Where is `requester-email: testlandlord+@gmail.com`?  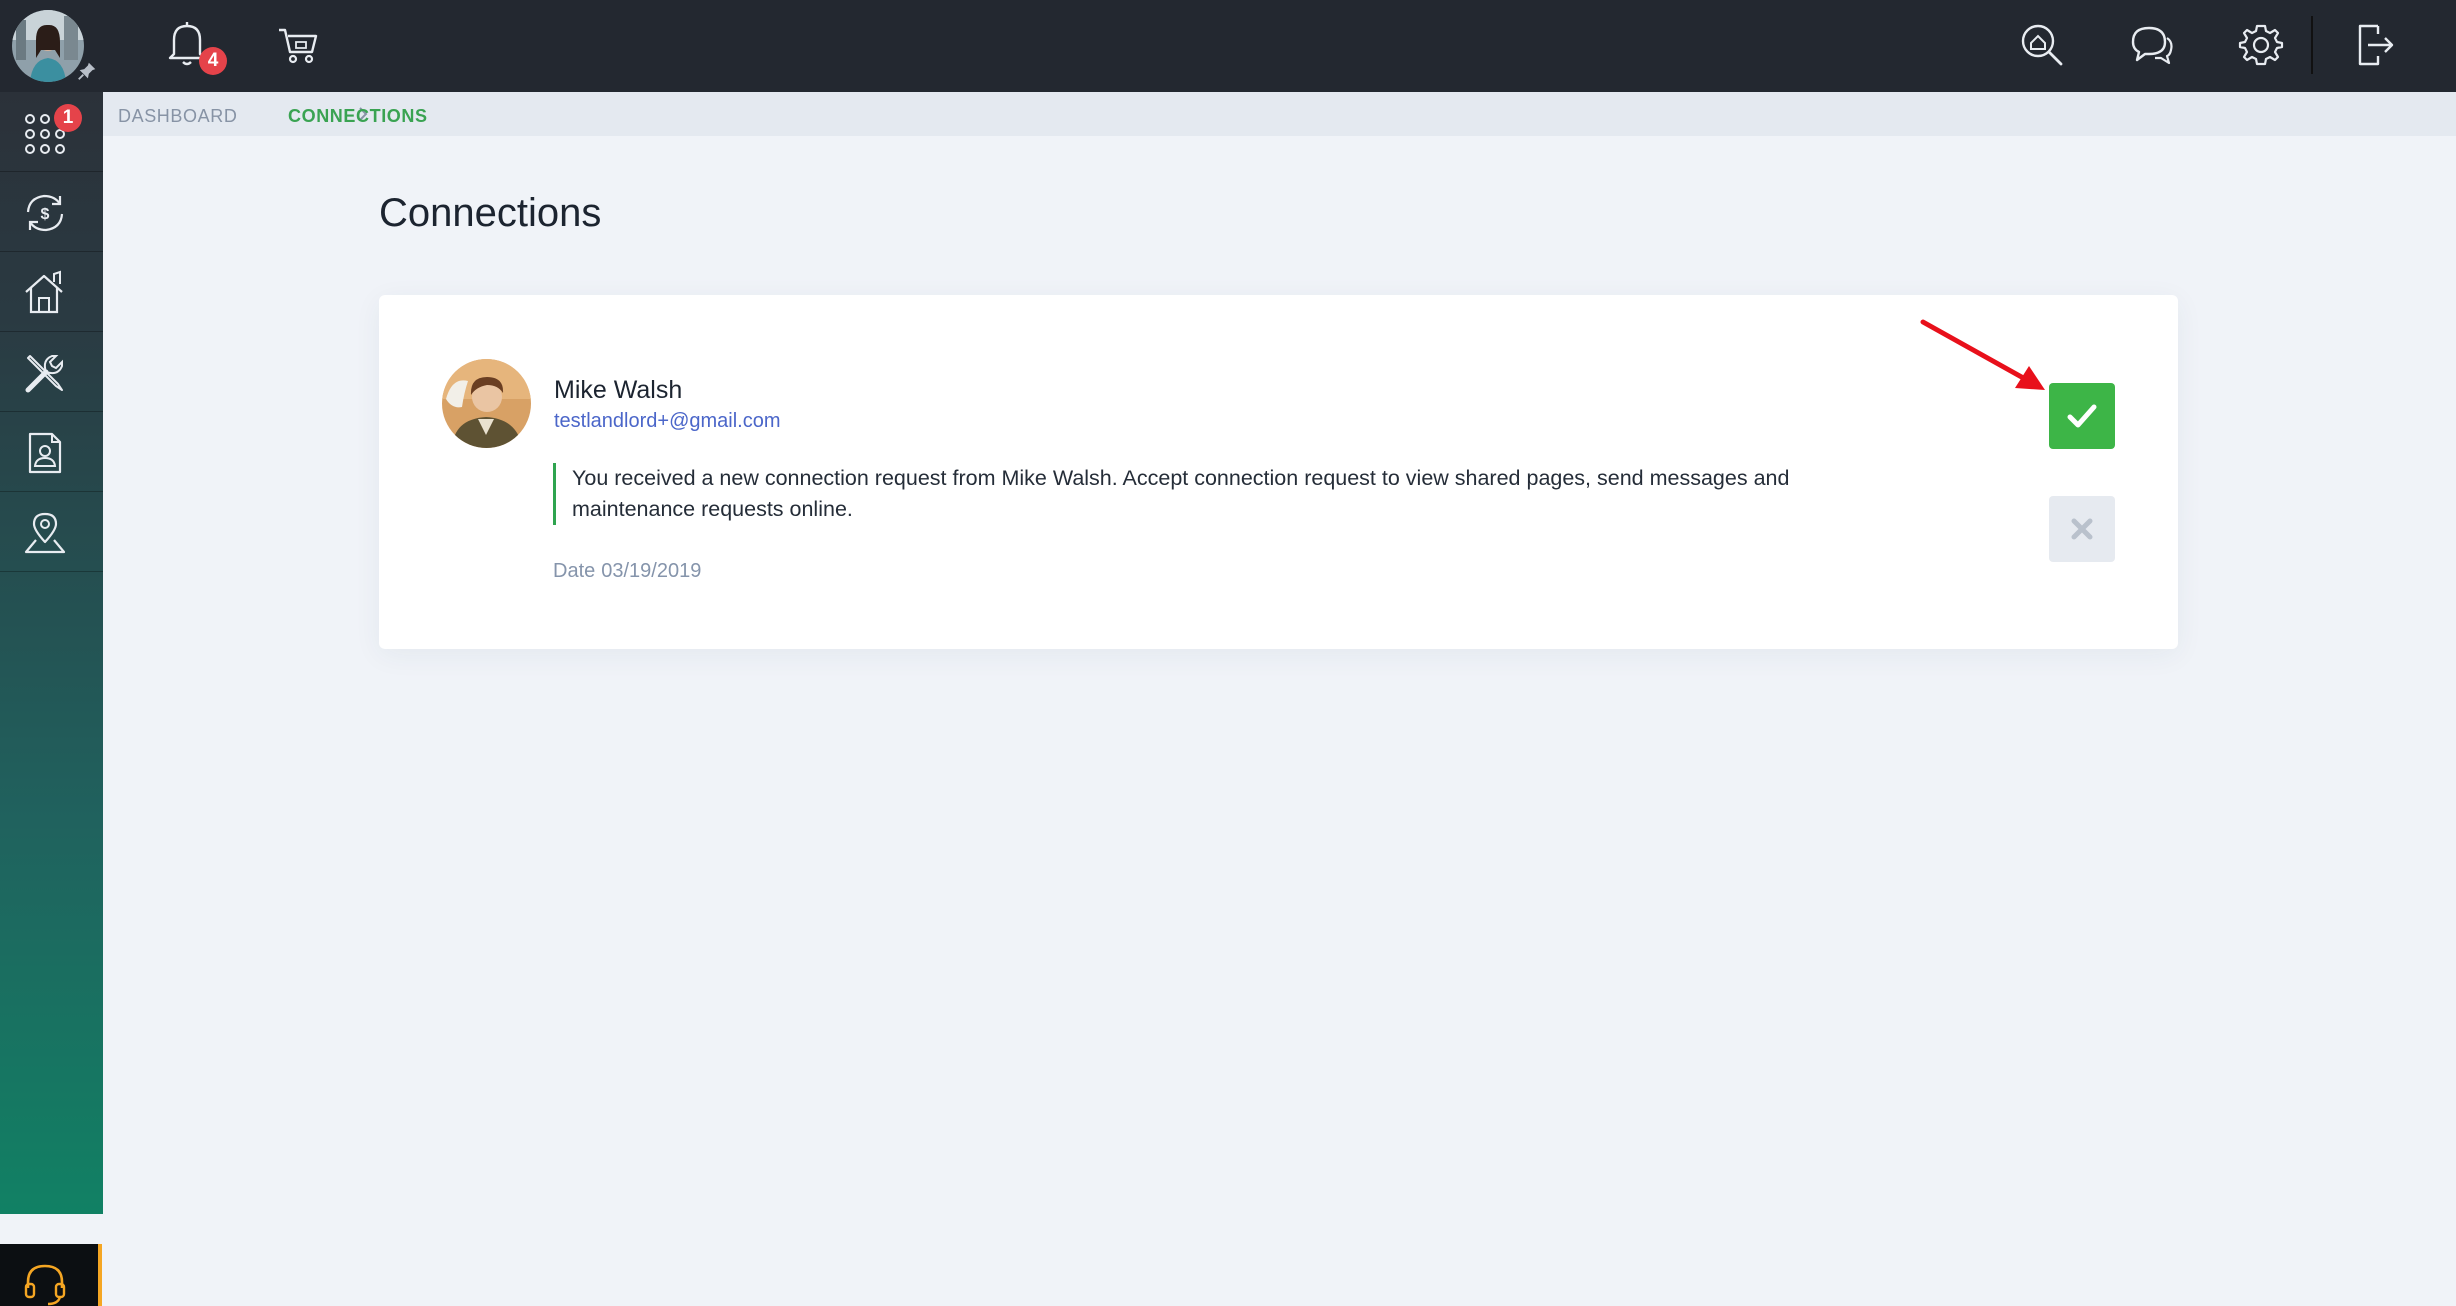 requester-email: testlandlord+@gmail.com is located at coordinates (667, 421).